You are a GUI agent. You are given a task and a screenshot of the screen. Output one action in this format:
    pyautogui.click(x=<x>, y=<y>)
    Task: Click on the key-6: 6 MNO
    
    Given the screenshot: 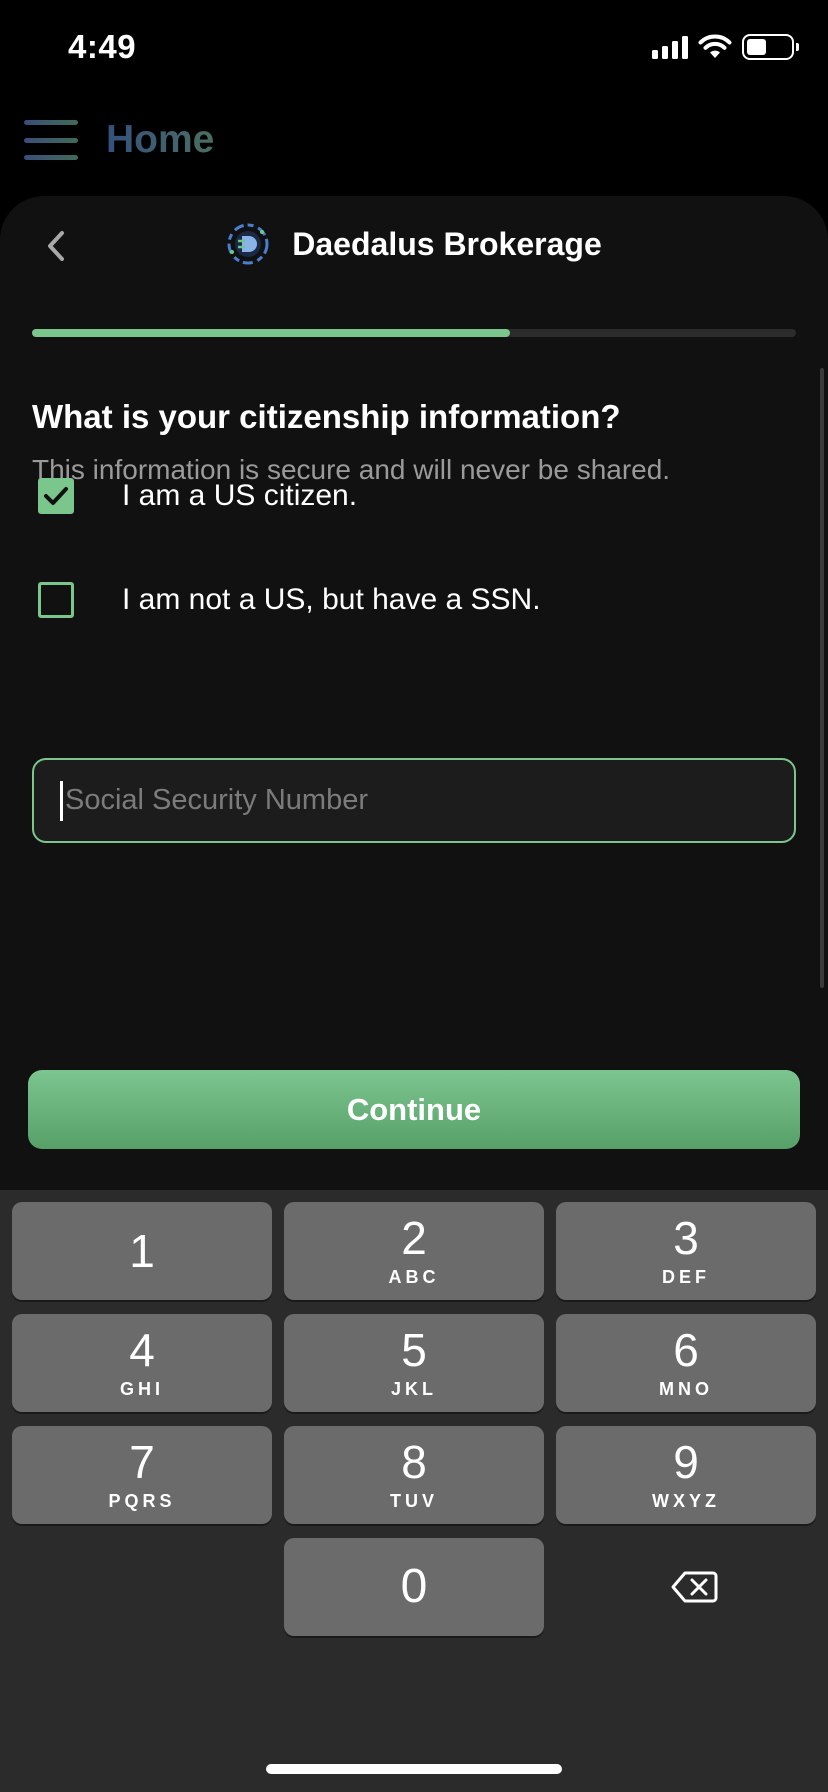 What is the action you would take?
    pyautogui.click(x=686, y=1363)
    